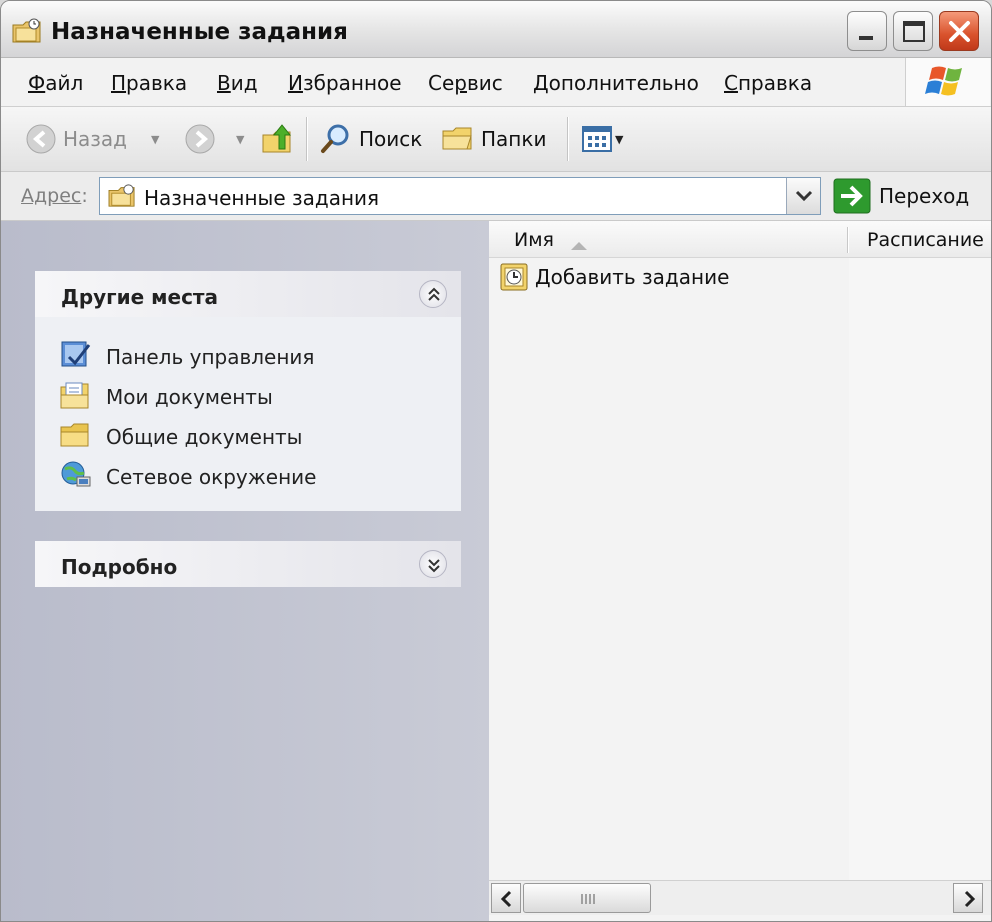 Image resolution: width=992 pixels, height=922 pixels. I want to click on horizontal-scrollbar, so click(740, 897).